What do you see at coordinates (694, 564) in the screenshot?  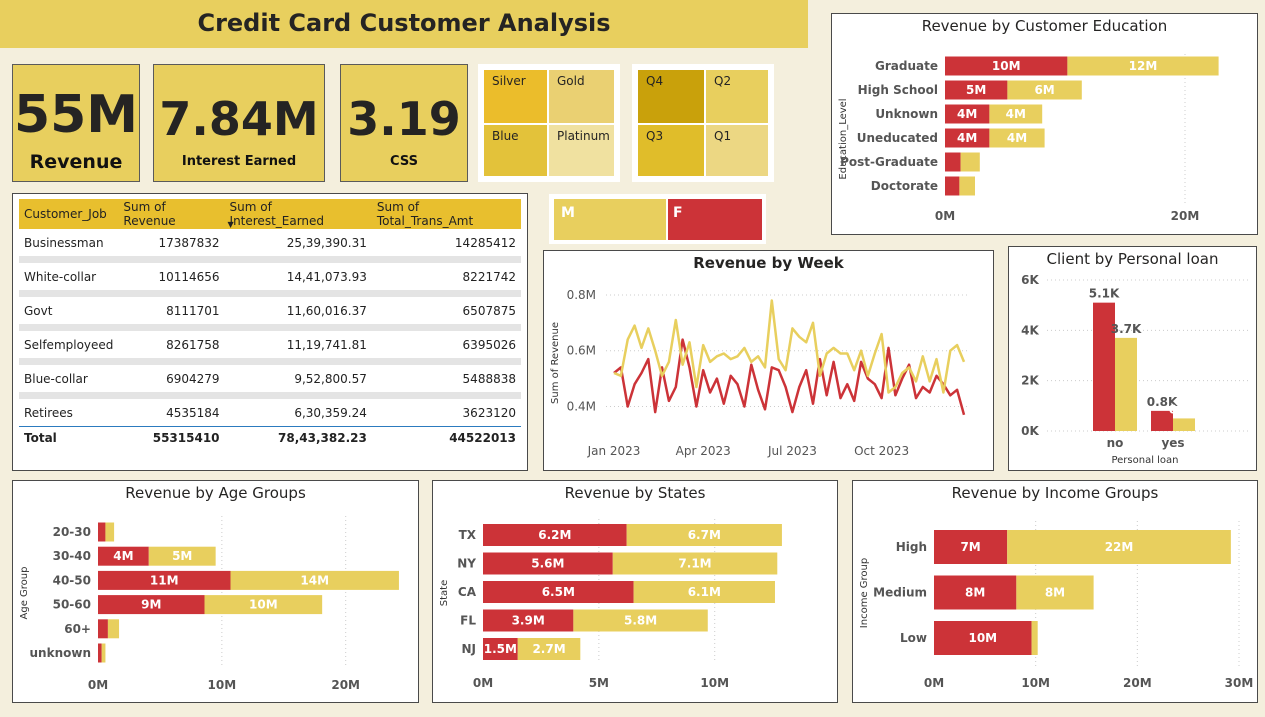 I see `data-label: 7.1M` at bounding box center [694, 564].